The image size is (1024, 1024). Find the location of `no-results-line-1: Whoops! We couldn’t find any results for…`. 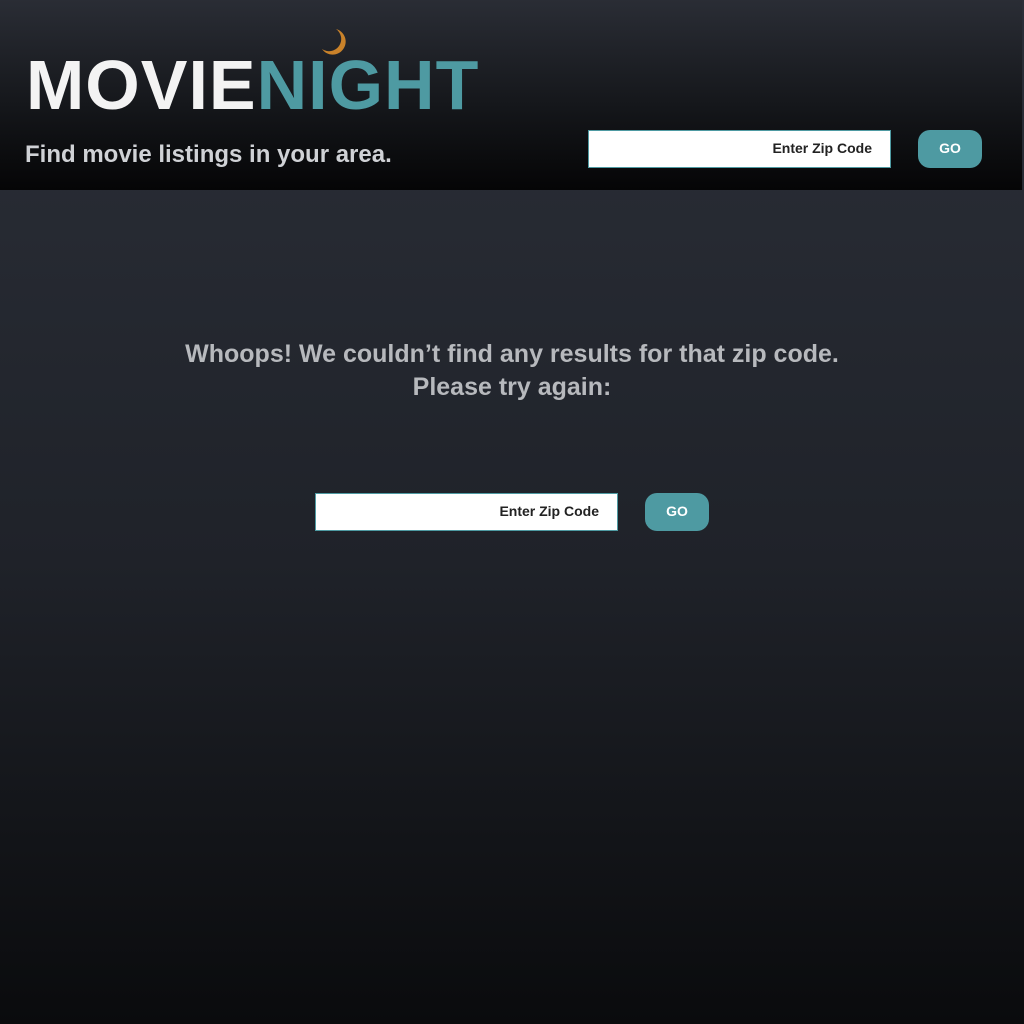

no-results-line-1: Whoops! We couldn’t find any results for… is located at coordinates (512, 354).